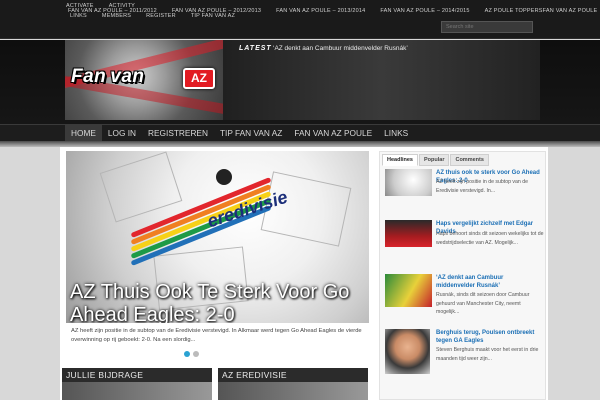 This screenshot has height=400, width=600. I want to click on search-input, so click(487, 27).